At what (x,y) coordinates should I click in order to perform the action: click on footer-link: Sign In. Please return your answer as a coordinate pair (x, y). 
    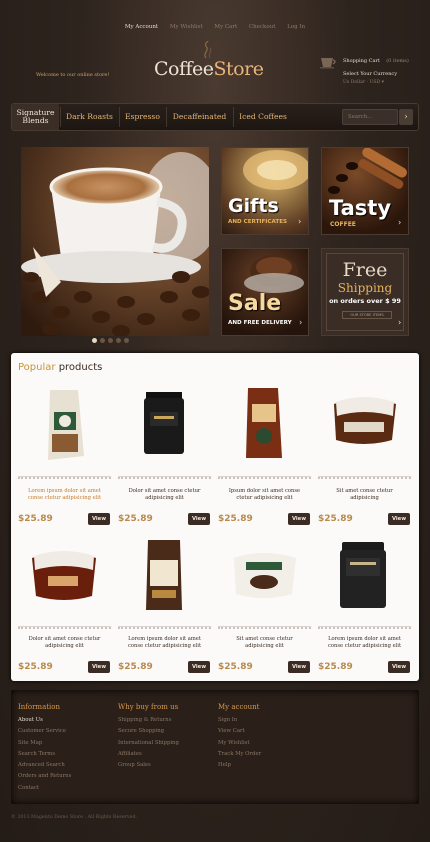
    Looking at the image, I should click on (239, 720).